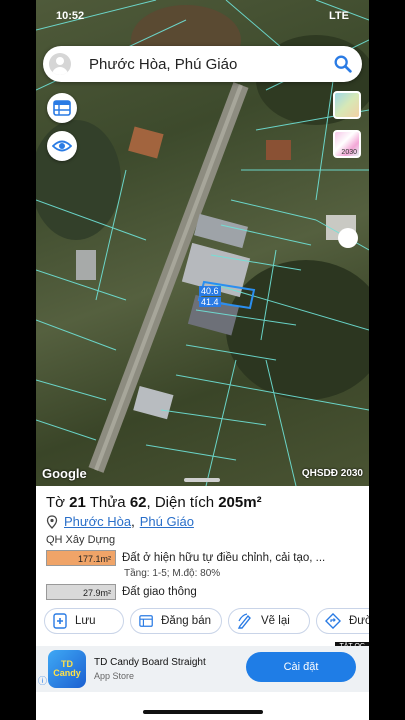  What do you see at coordinates (159, 592) in the screenshot?
I see `zone-desc: Đất giao thông` at bounding box center [159, 592].